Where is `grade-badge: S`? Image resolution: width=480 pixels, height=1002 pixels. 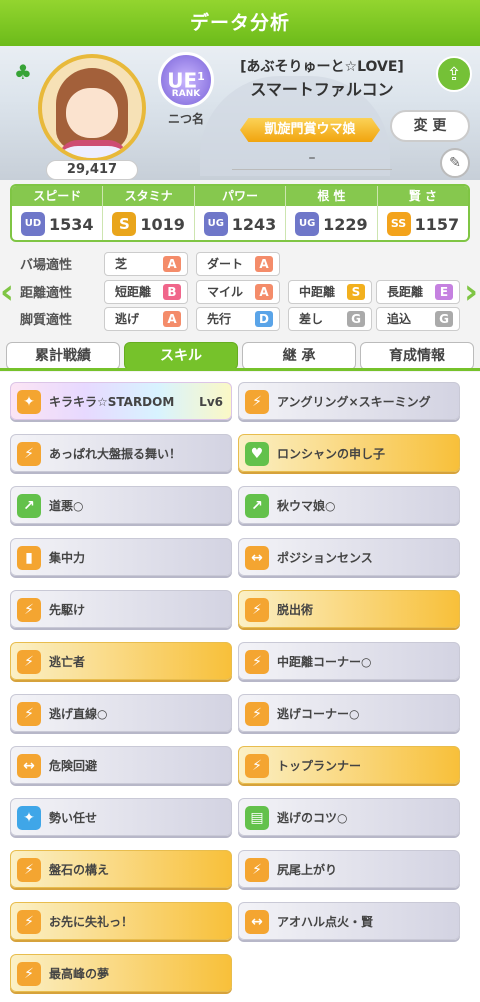
grade-badge: S is located at coordinates (124, 224).